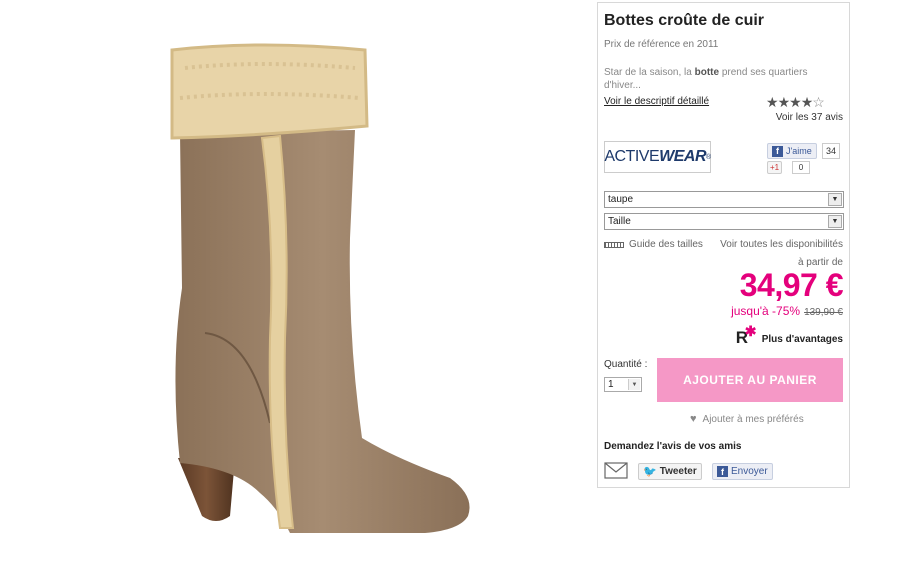  What do you see at coordinates (792, 151) in the screenshot?
I see `facebook-like-button: f J'aime` at bounding box center [792, 151].